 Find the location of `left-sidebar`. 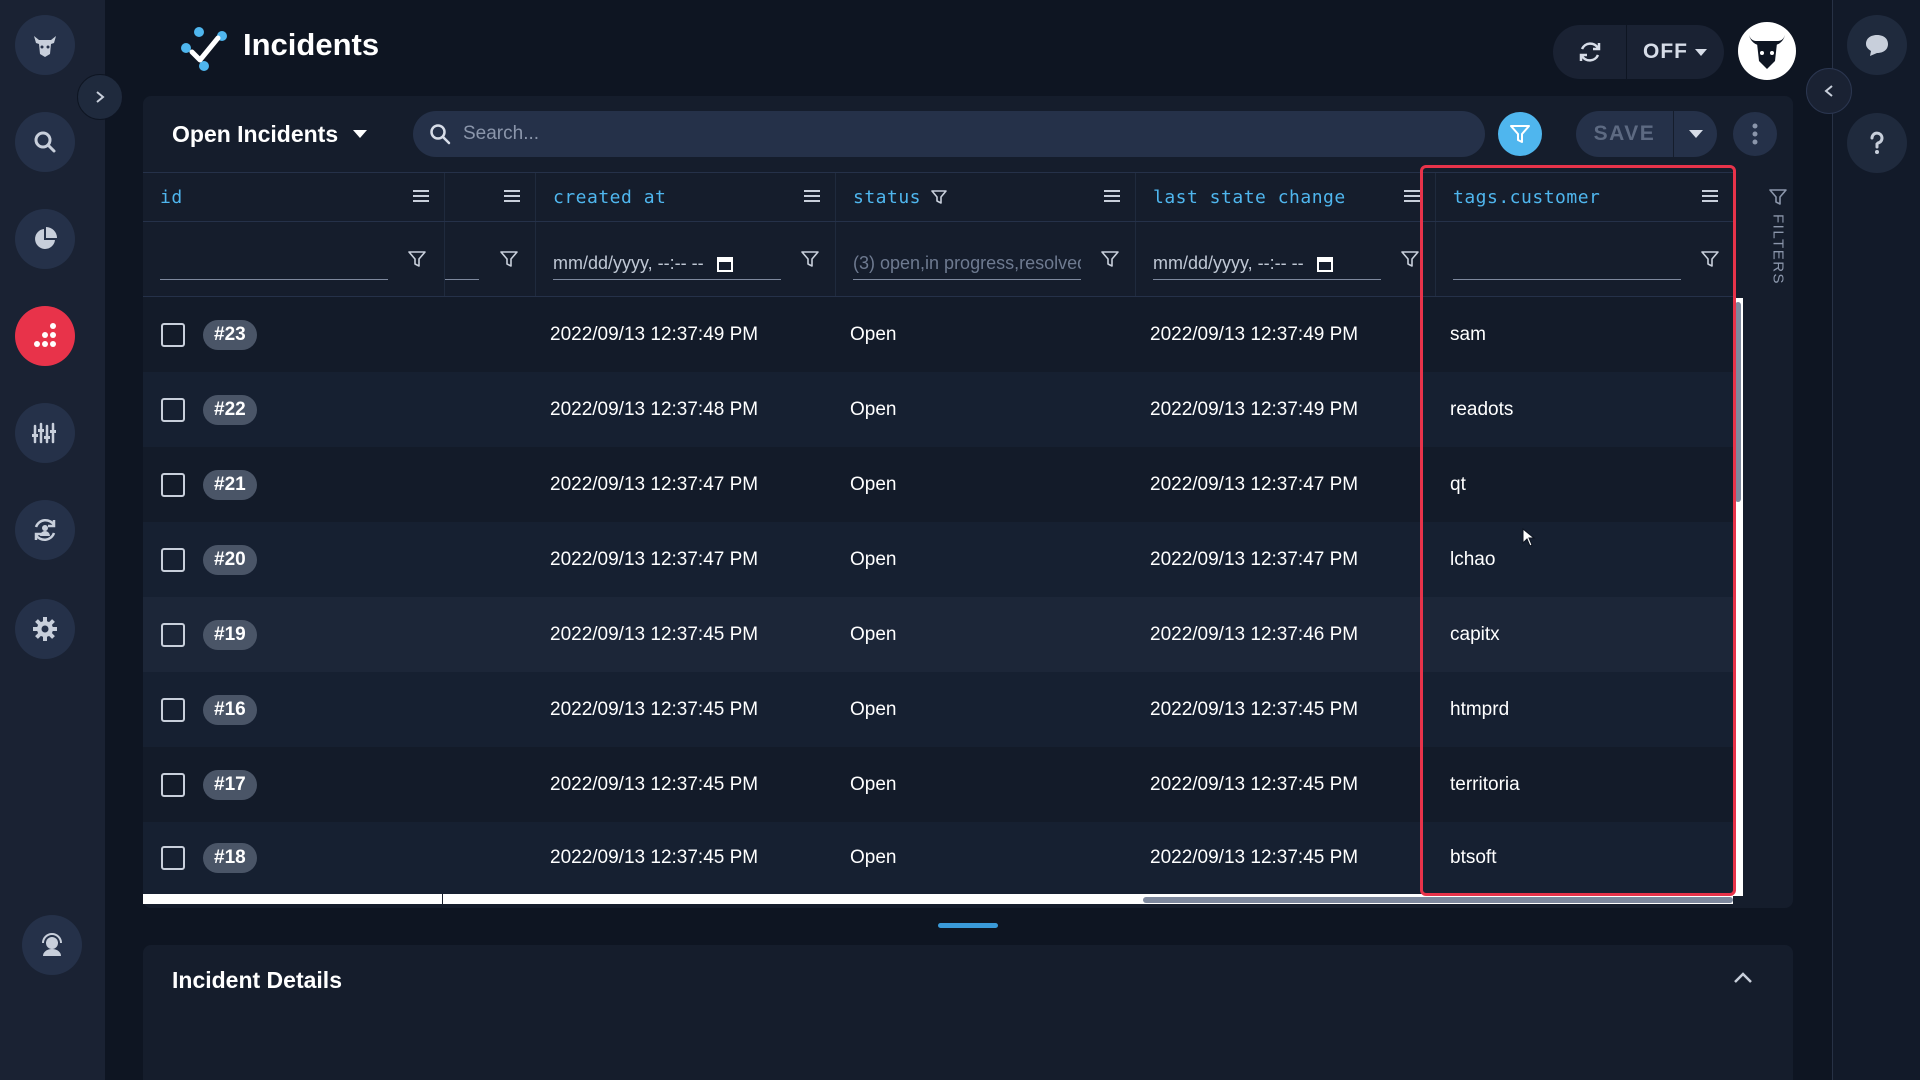

left-sidebar is located at coordinates (52, 540).